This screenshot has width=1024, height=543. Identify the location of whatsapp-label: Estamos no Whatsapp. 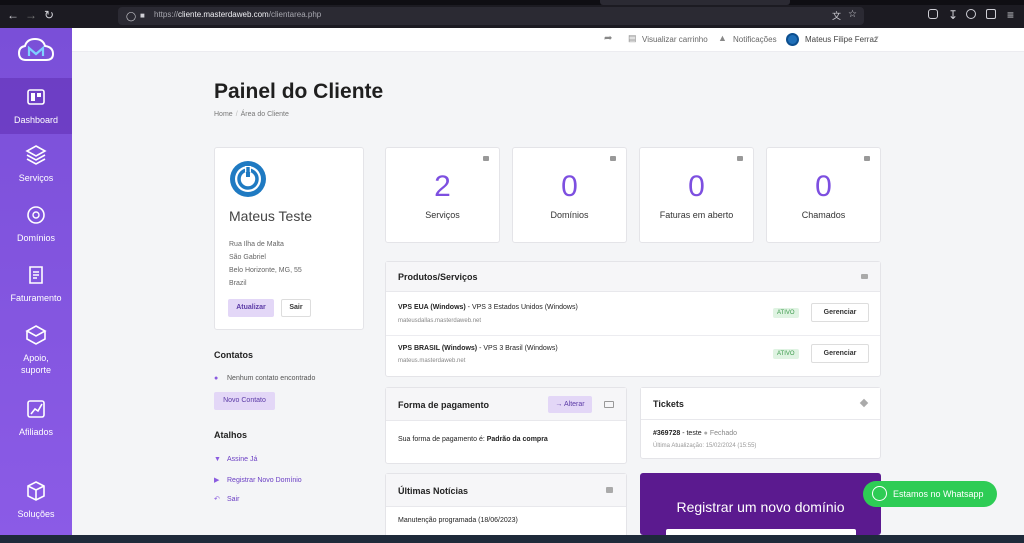
(938, 494).